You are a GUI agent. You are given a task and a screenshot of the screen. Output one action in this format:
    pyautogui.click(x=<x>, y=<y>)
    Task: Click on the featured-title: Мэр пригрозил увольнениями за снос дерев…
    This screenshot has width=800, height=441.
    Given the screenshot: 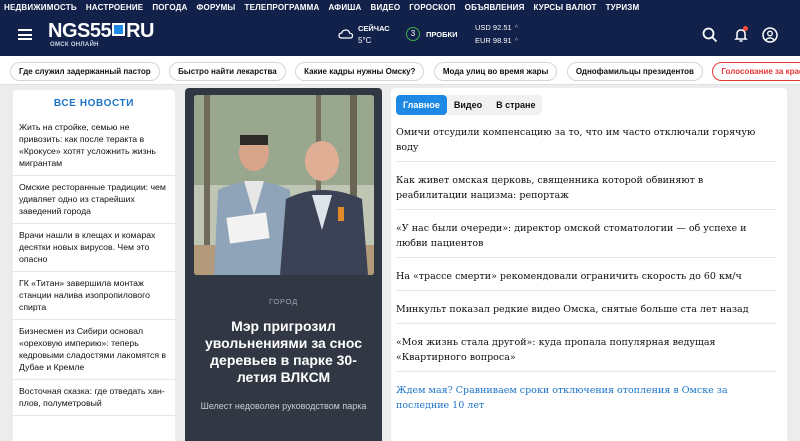 What is the action you would take?
    pyautogui.click(x=283, y=352)
    